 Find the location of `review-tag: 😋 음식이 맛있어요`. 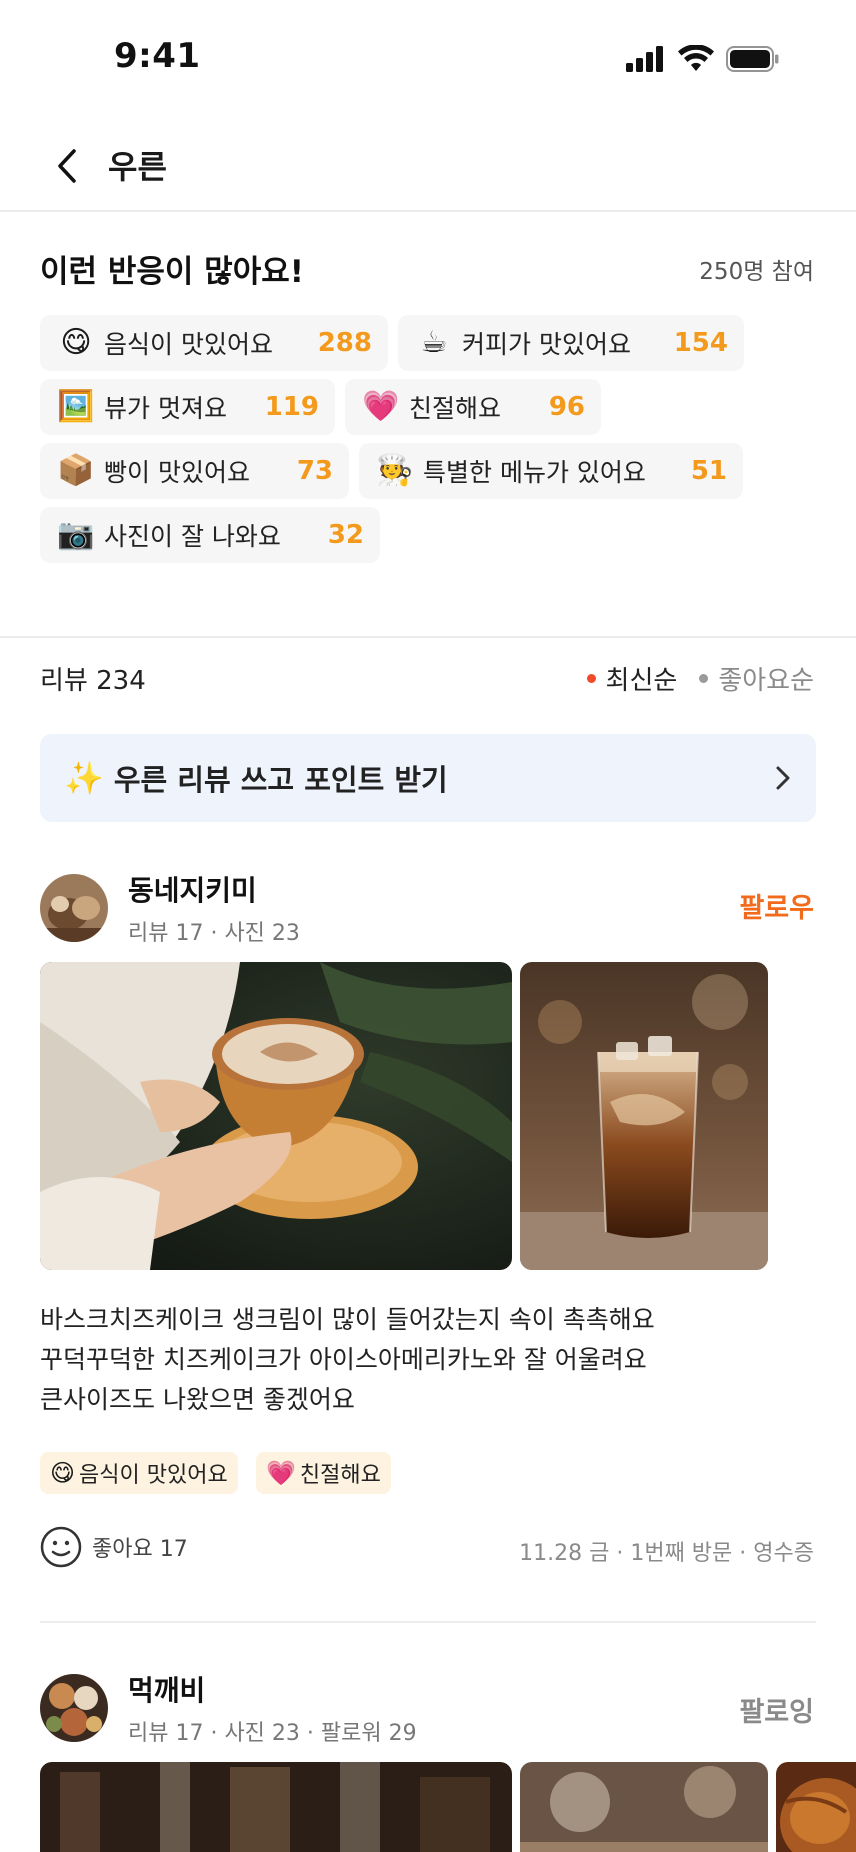

review-tag: 😋 음식이 맛있어요 is located at coordinates (139, 1473).